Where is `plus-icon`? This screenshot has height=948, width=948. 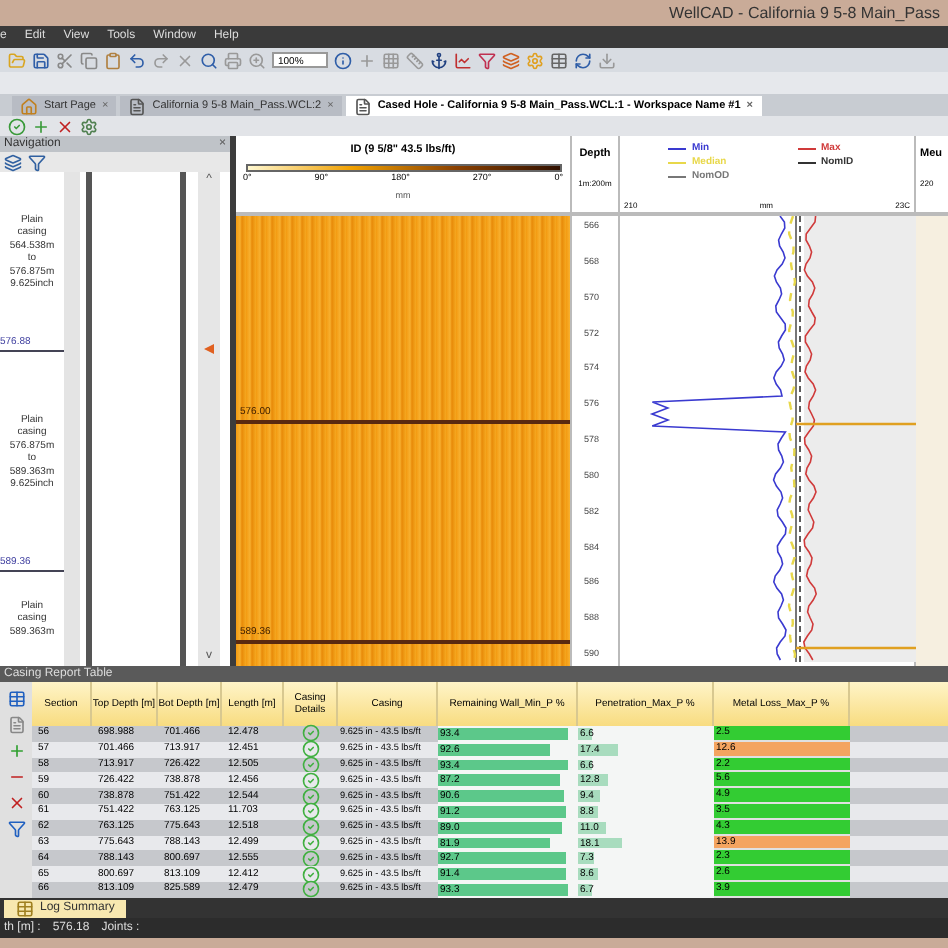
plus-icon is located at coordinates (367, 60).